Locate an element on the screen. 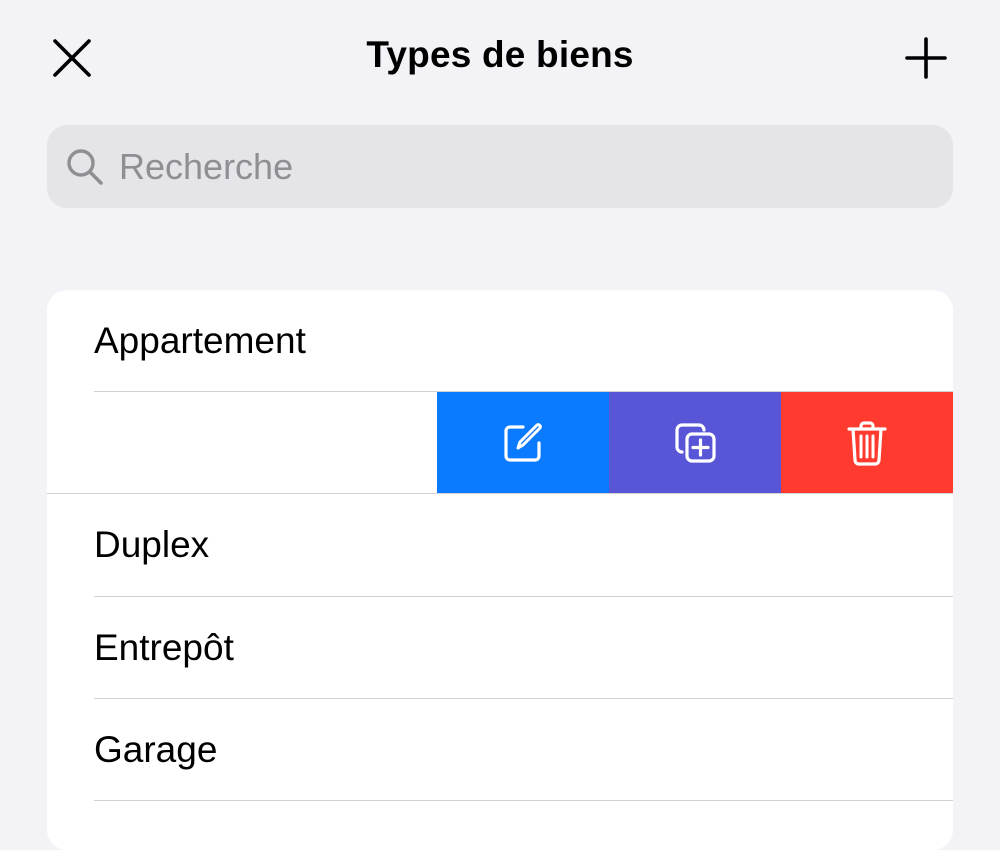 The height and width of the screenshot is (850, 1000). search-input is located at coordinates (529, 166).